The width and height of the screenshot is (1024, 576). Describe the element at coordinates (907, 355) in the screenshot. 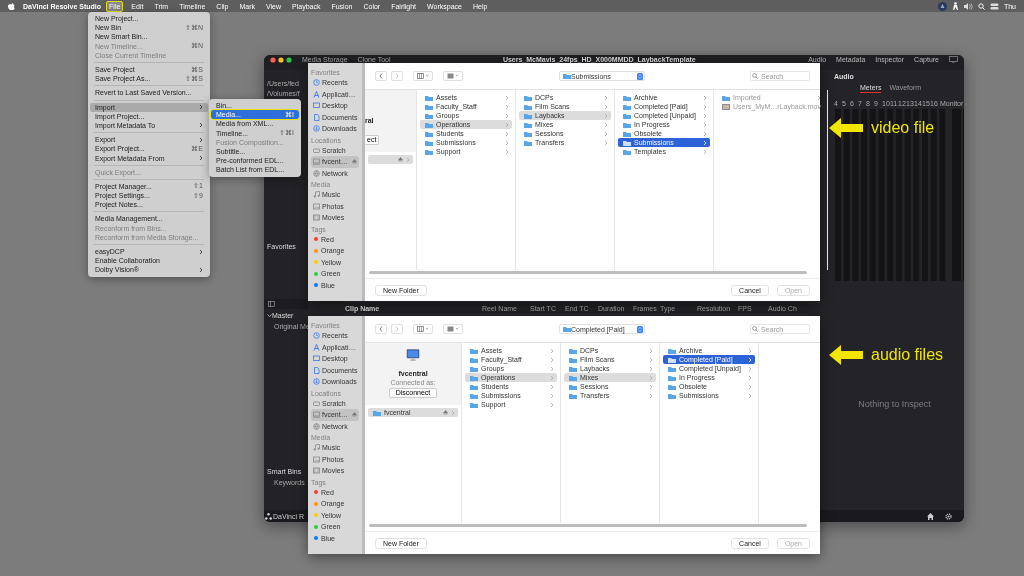

I see `annotation-text: audio files` at that location.